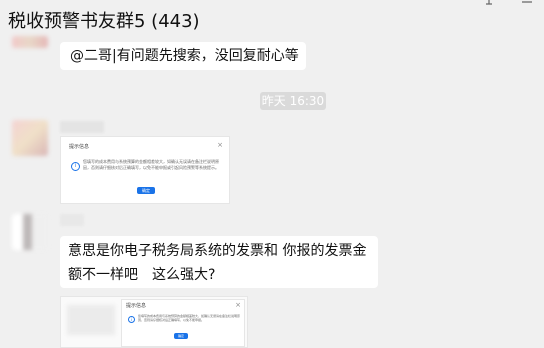 The image size is (544, 348). What do you see at coordinates (104, 21) in the screenshot?
I see `chat-title: 税收预警书友群5 (443)` at bounding box center [104, 21].